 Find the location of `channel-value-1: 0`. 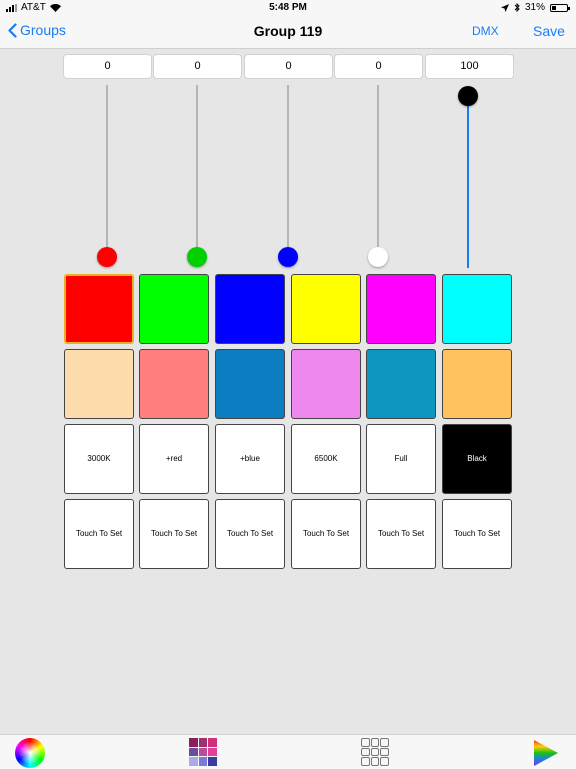

channel-value-1: 0 is located at coordinates (107, 66).